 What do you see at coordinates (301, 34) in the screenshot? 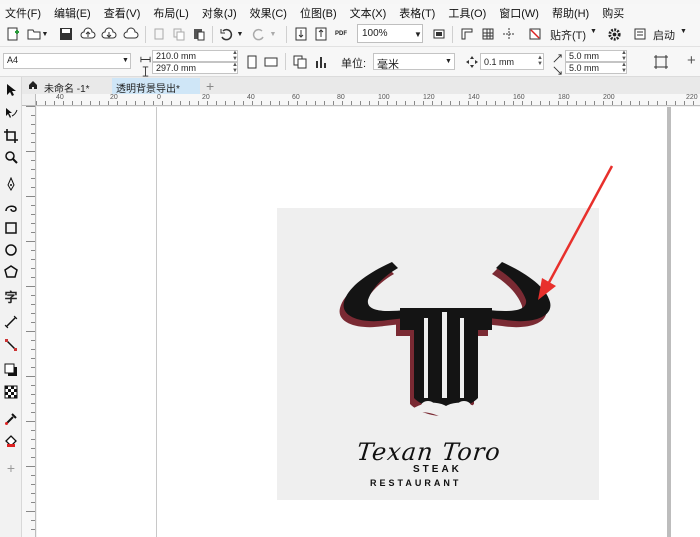
I see `import-icon` at bounding box center [301, 34].